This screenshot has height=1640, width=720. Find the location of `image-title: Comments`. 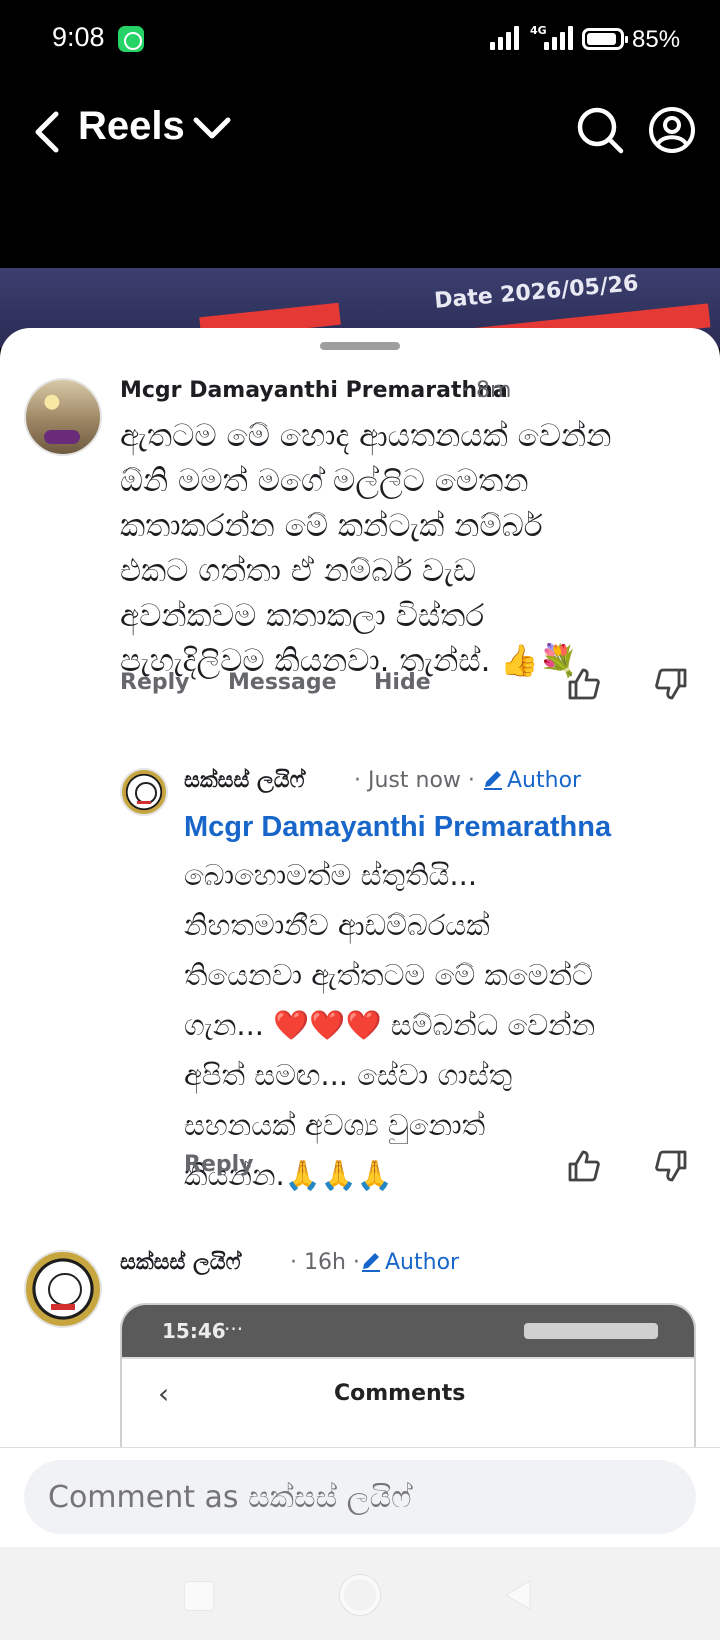

image-title: Comments is located at coordinates (400, 1393).